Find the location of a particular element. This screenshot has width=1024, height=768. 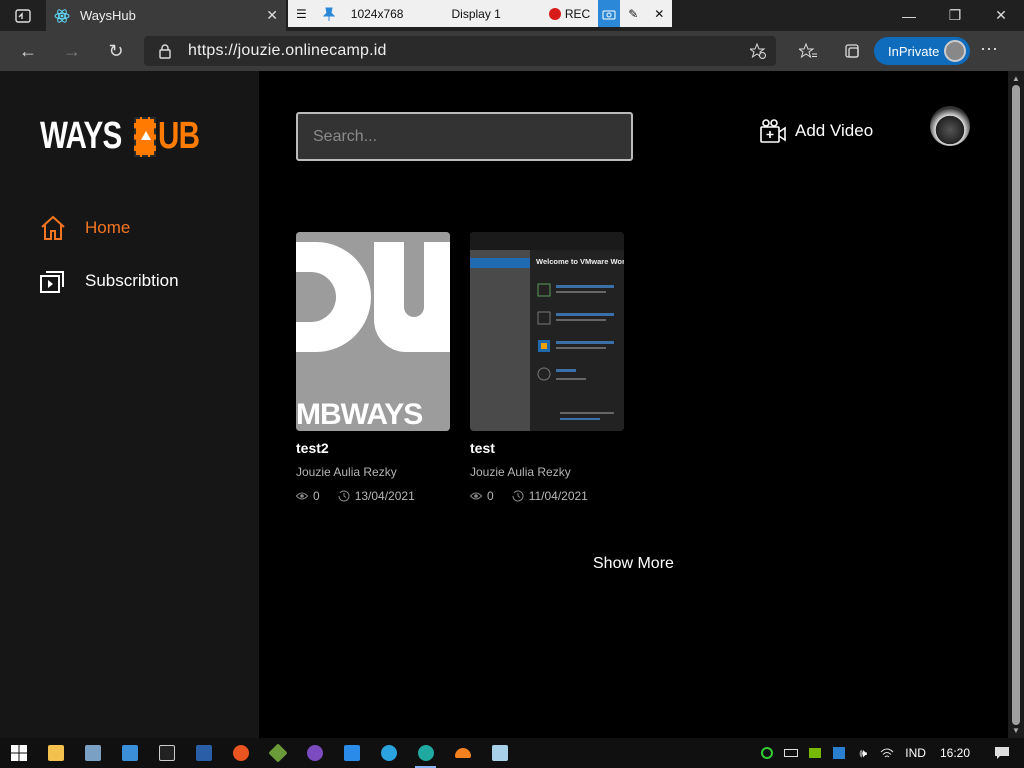

add-video-button: Add Video is located at coordinates (816, 131).